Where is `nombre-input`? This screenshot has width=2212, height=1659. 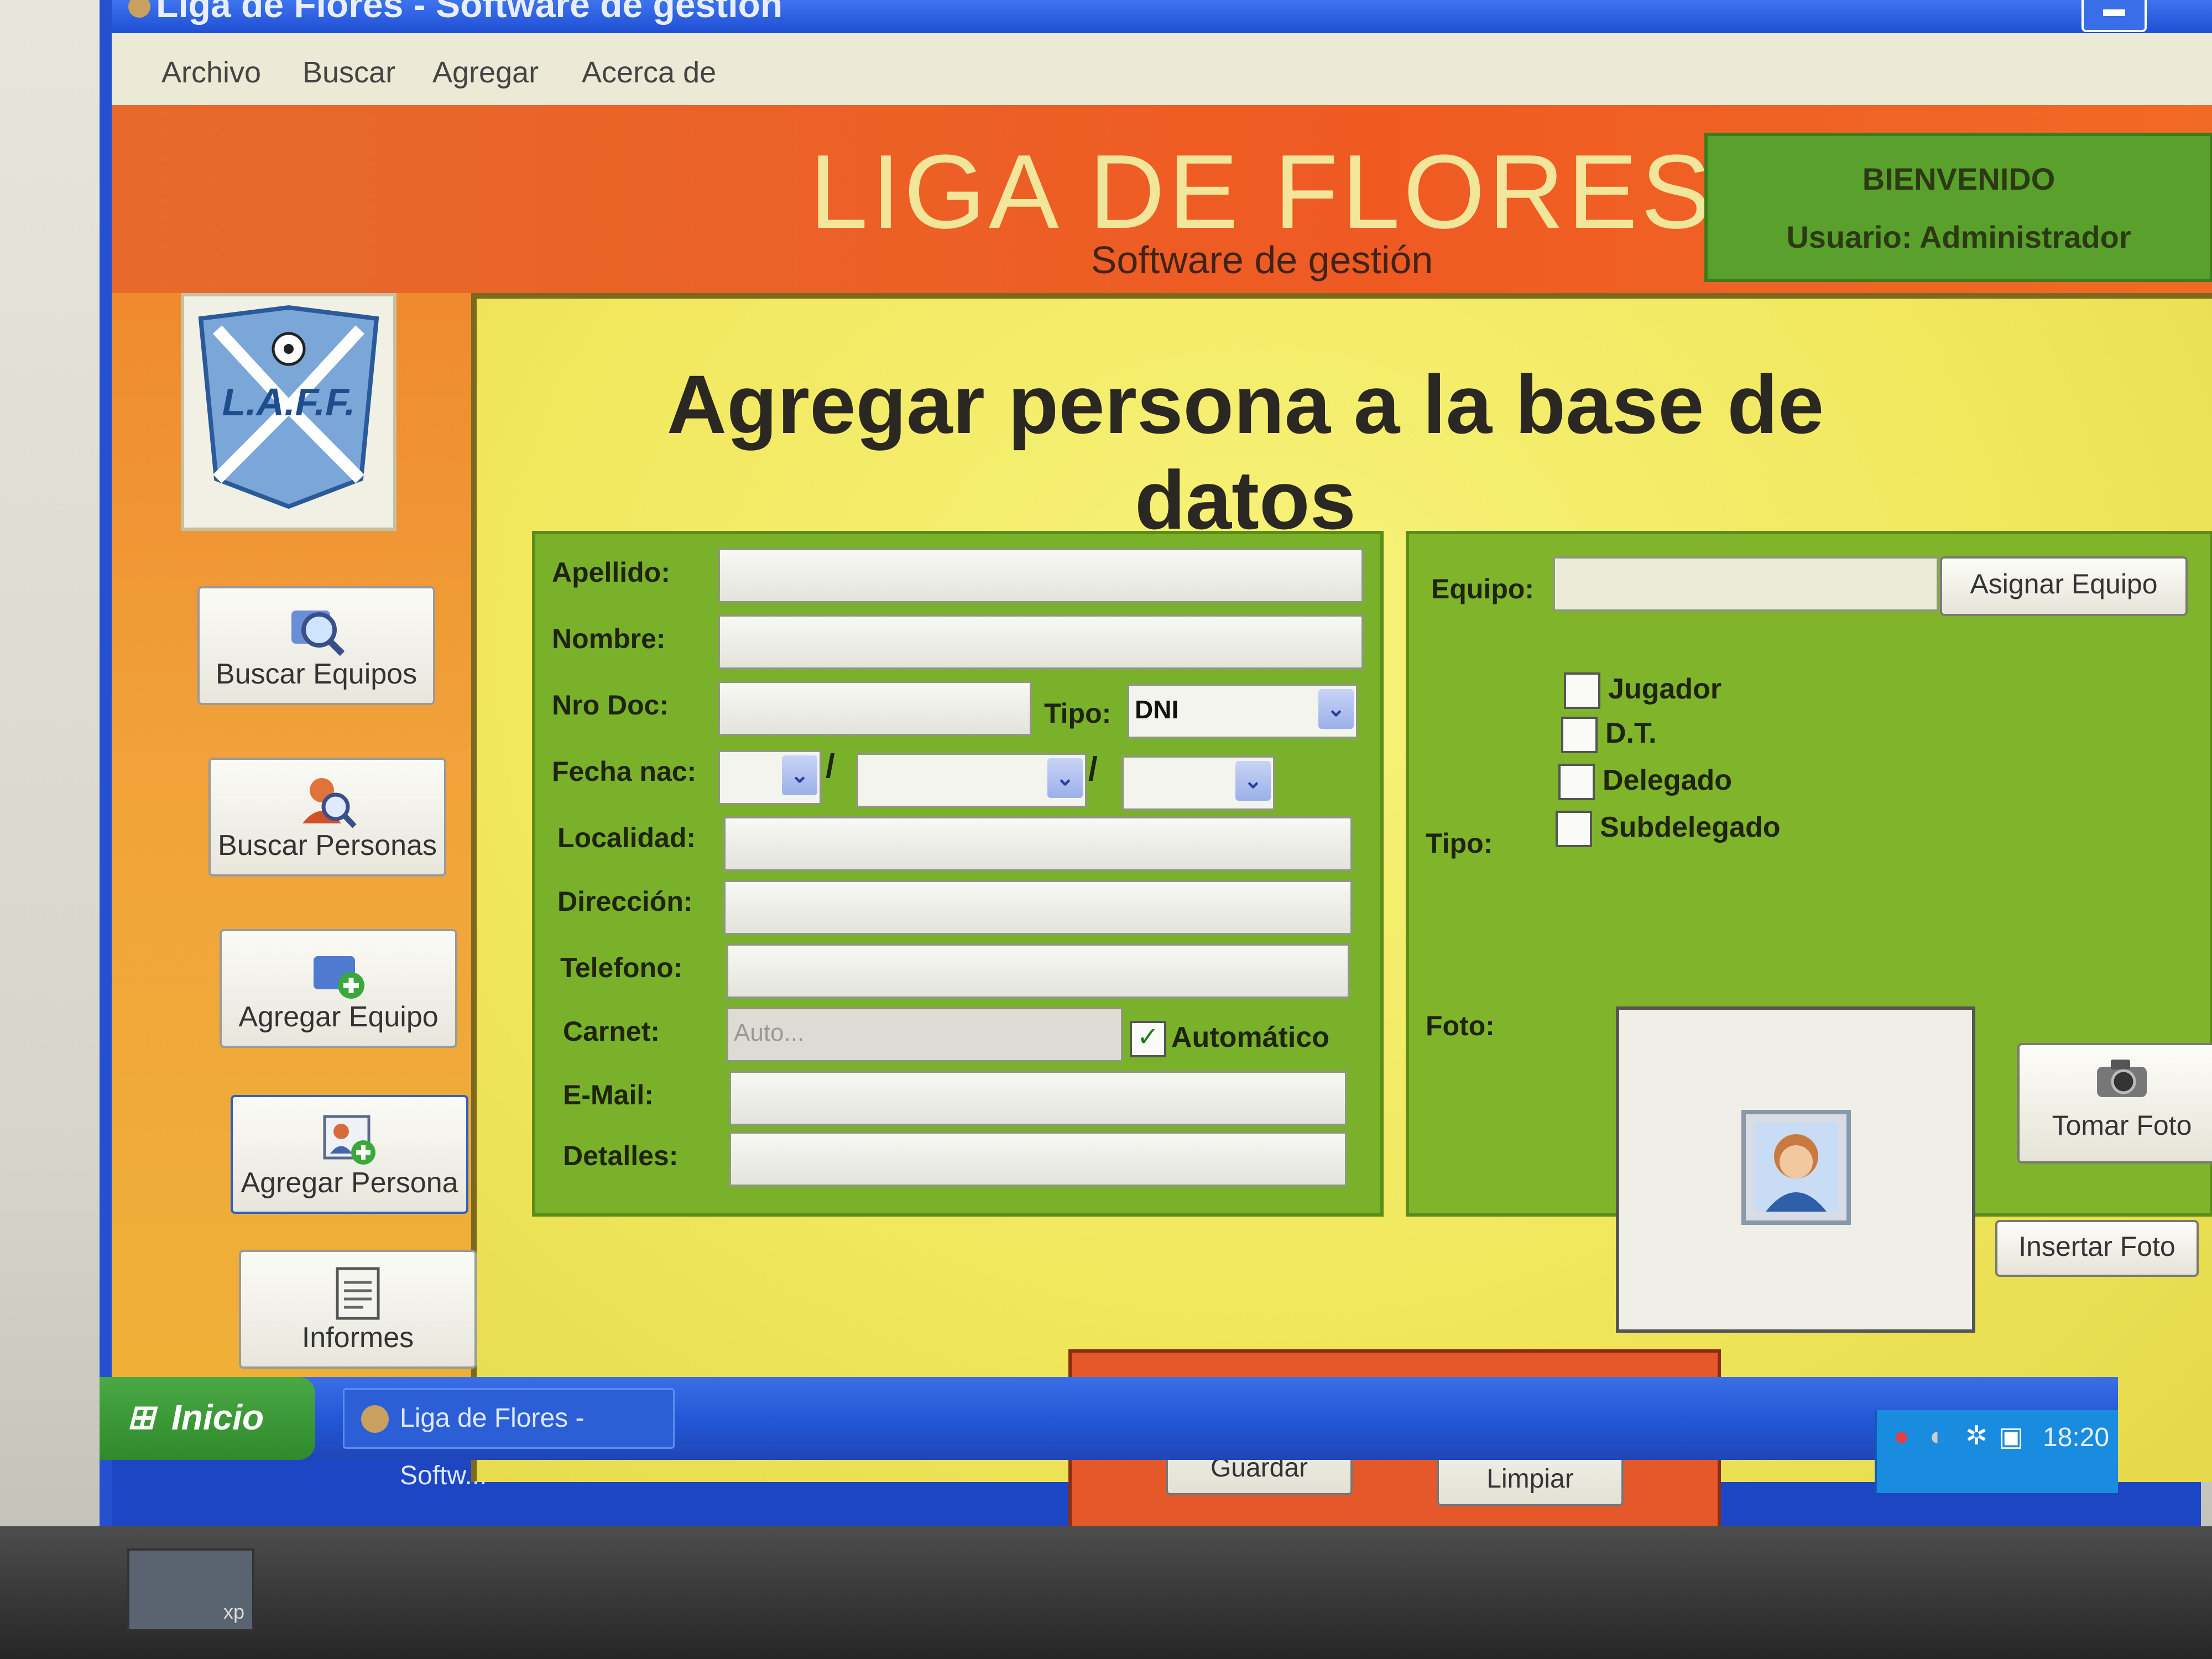 nombre-input is located at coordinates (1041, 642).